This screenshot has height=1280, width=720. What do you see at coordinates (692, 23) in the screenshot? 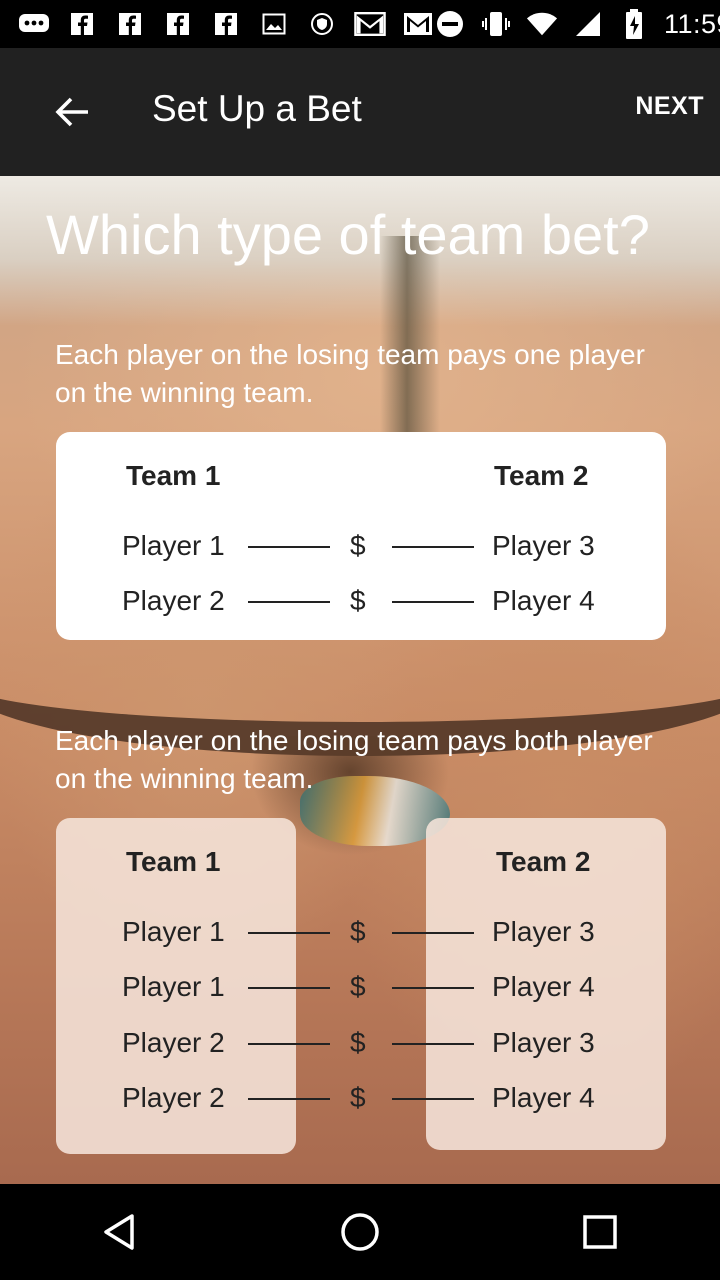
I see `clock-time: 11:59` at bounding box center [692, 23].